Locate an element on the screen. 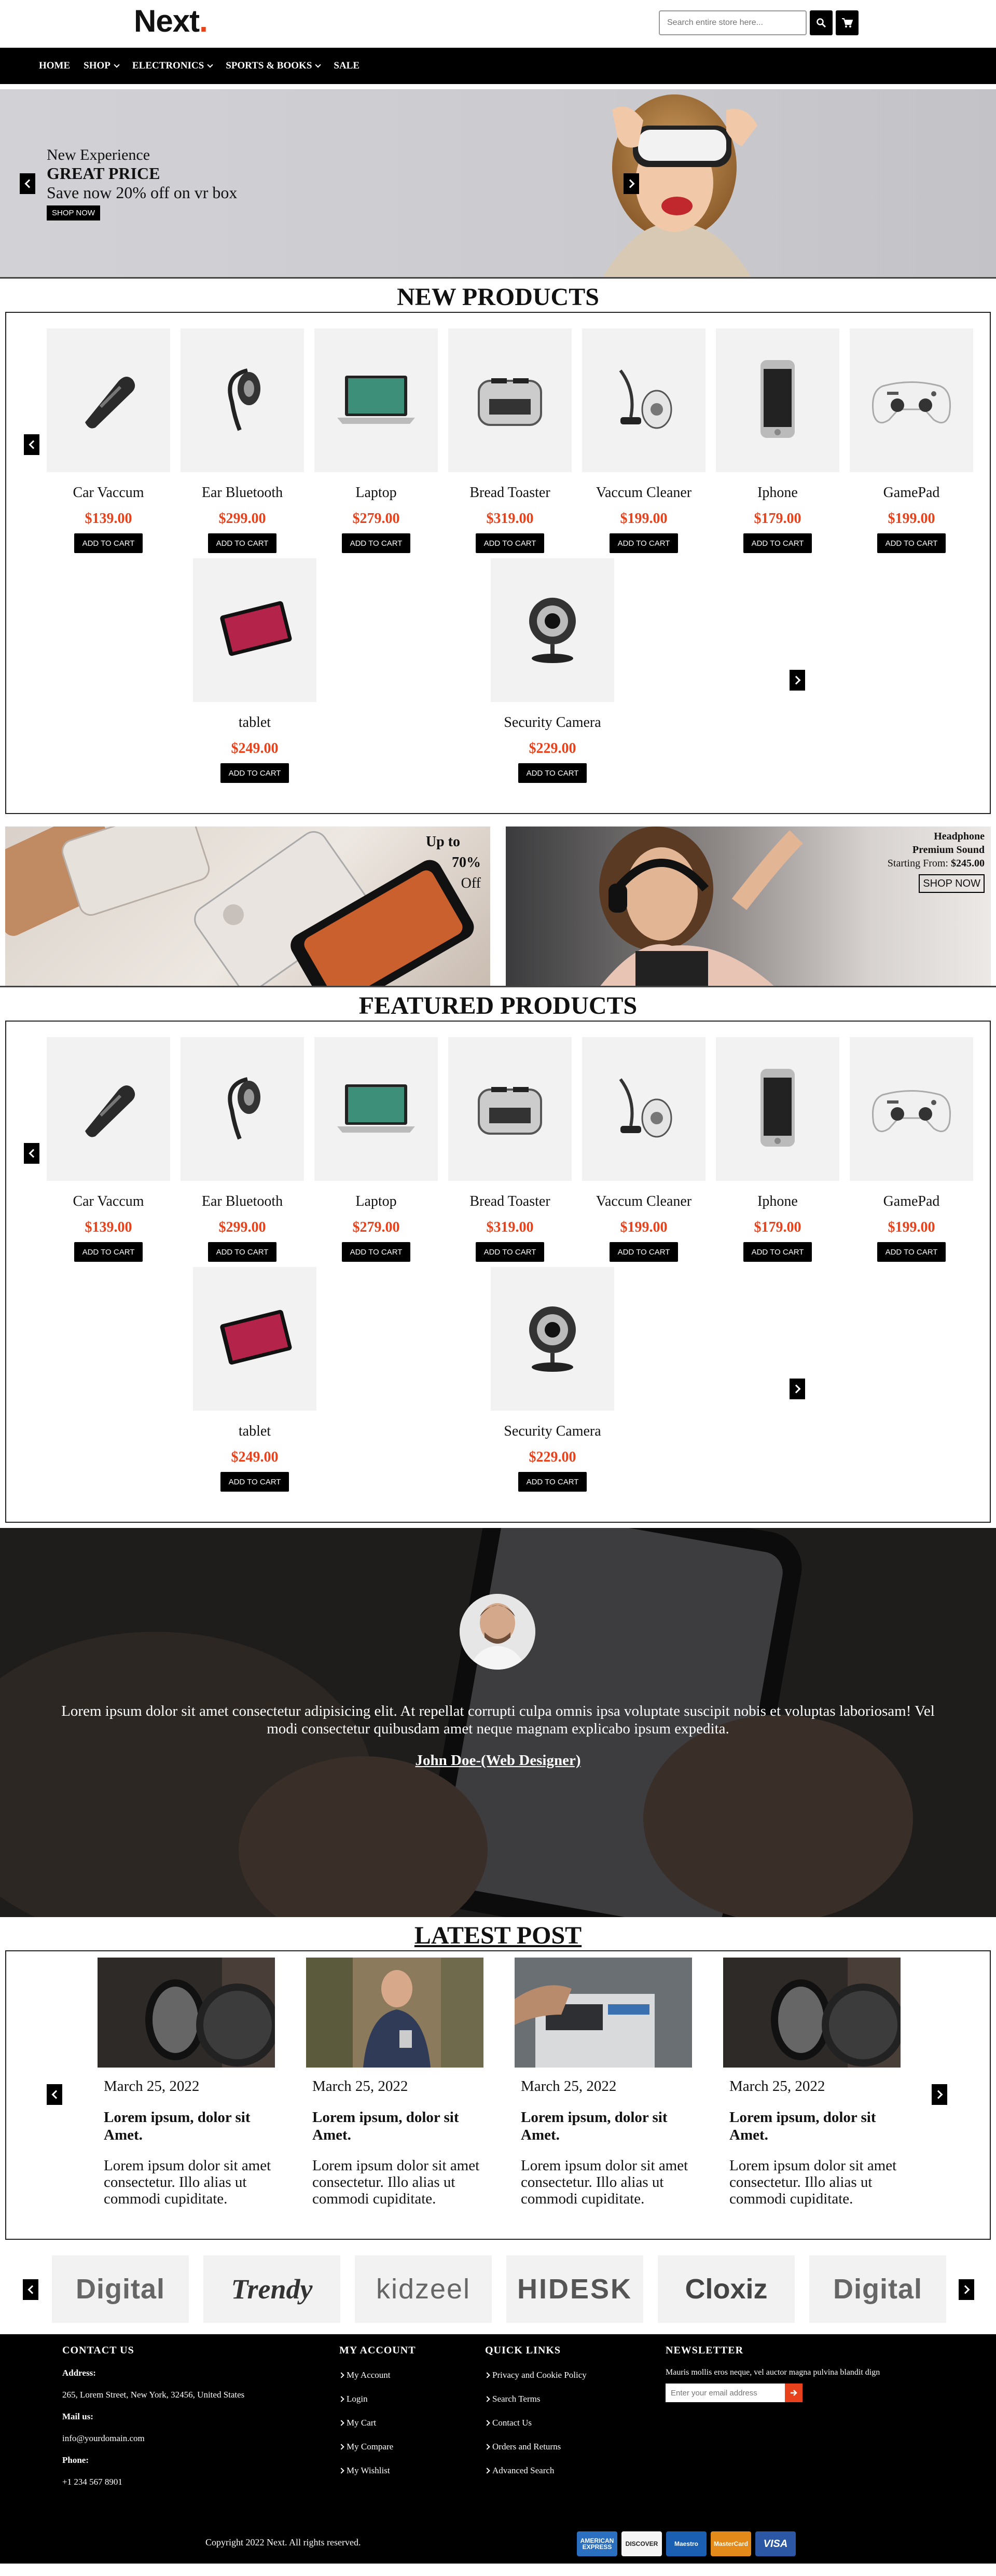 This screenshot has height=2576, width=996. featured-product-card: Ear Bluetooth $299.00 ADD TO CART is located at coordinates (242, 1149).